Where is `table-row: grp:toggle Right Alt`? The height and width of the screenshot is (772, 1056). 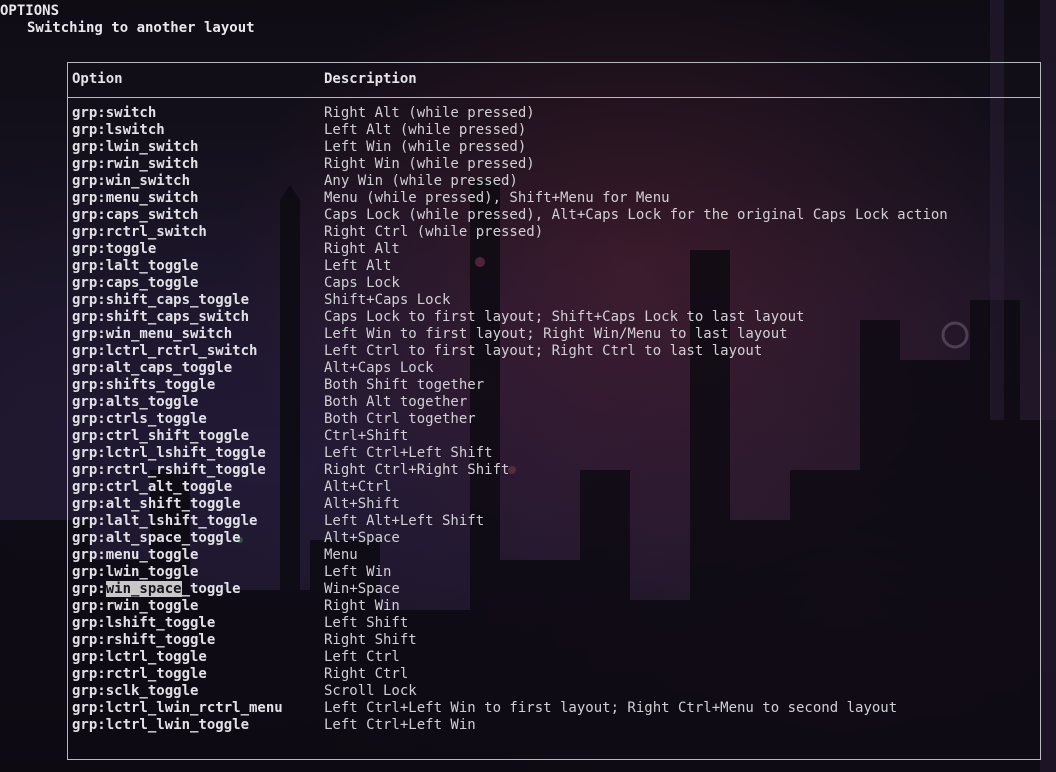 table-row: grp:toggle Right Alt is located at coordinates (552, 249).